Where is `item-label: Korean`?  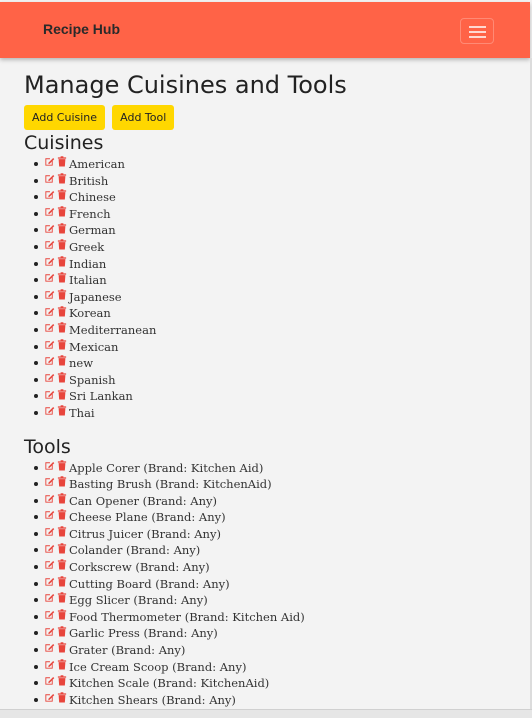
item-label: Korean is located at coordinates (90, 313).